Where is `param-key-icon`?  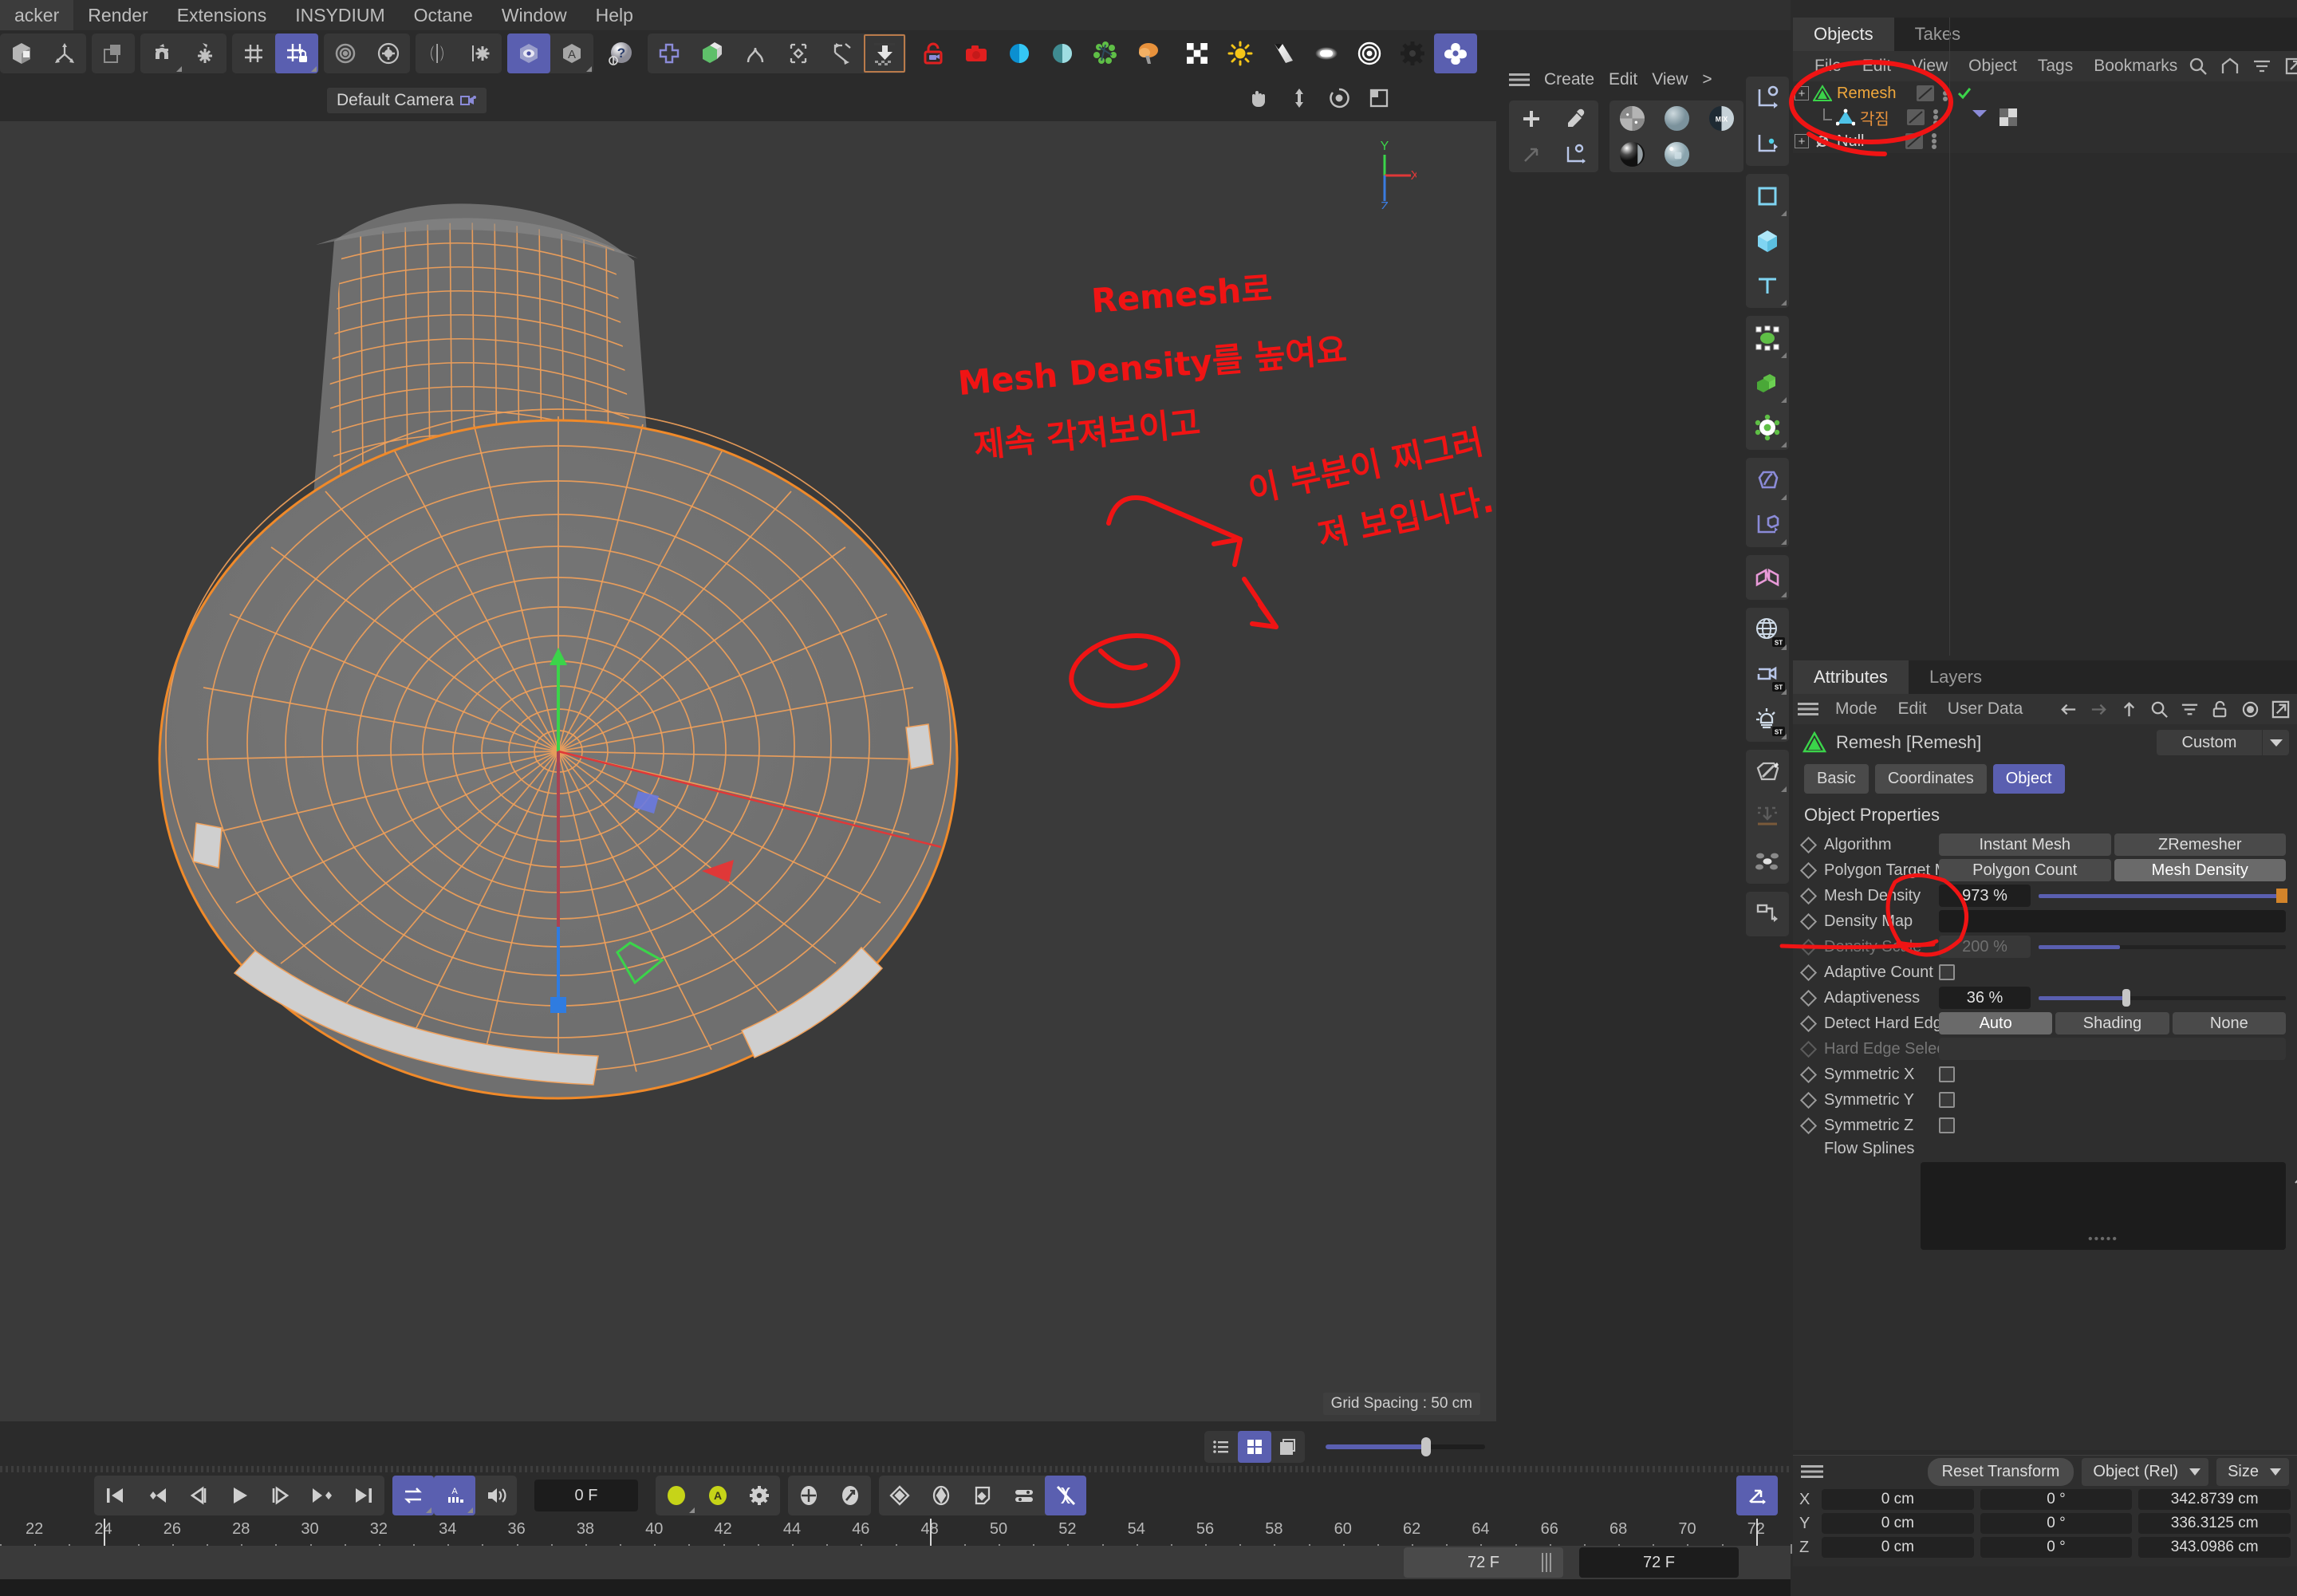 param-key-icon is located at coordinates (982, 1495).